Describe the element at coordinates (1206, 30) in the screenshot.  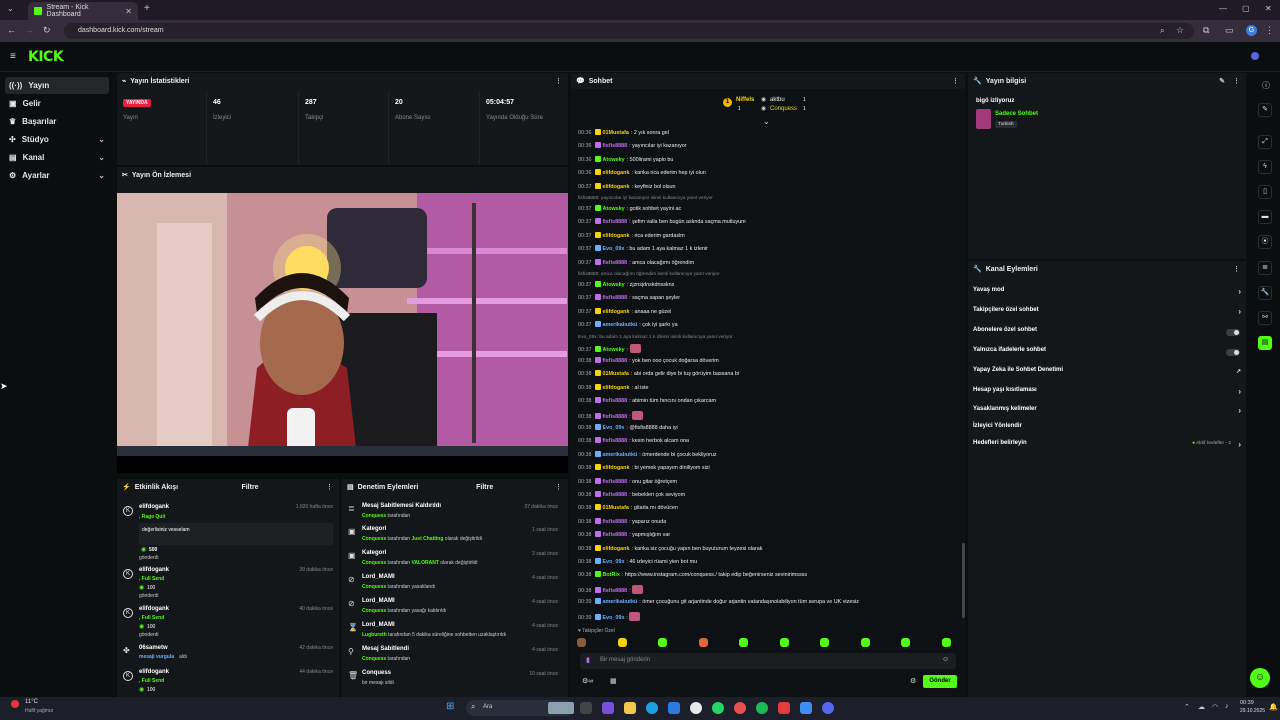
I see `extensions-icon: ⧉` at that location.